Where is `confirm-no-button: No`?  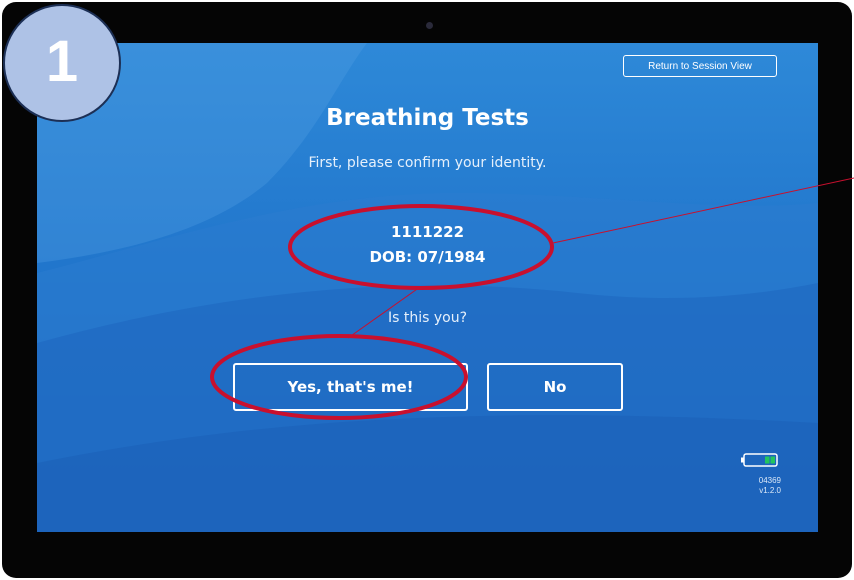 confirm-no-button: No is located at coordinates (555, 387).